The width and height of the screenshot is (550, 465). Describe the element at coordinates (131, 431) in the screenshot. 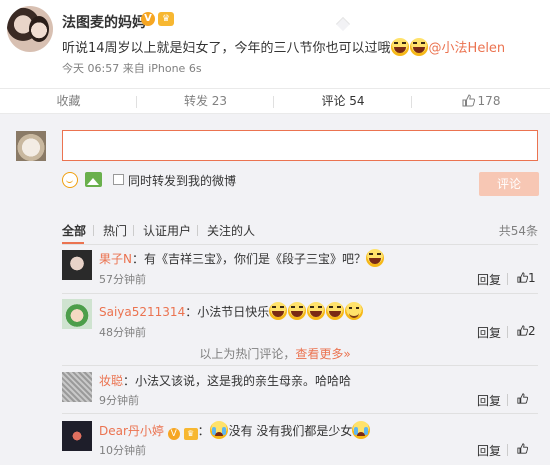

I see `commenter-name: Dear丹小婷` at that location.